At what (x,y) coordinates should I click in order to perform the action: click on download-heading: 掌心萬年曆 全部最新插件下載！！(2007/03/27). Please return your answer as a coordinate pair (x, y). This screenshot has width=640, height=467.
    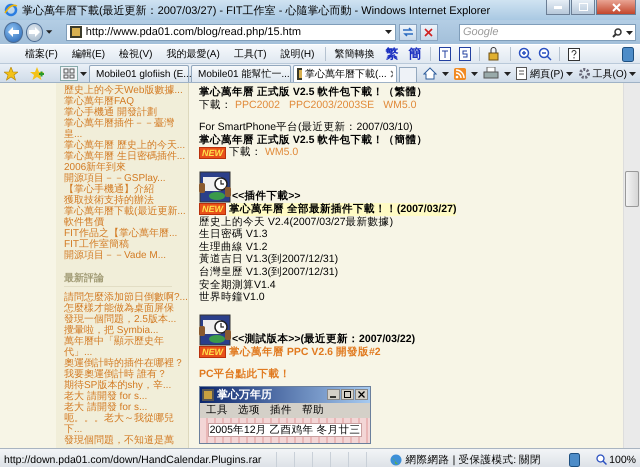
    Looking at the image, I should click on (342, 209).